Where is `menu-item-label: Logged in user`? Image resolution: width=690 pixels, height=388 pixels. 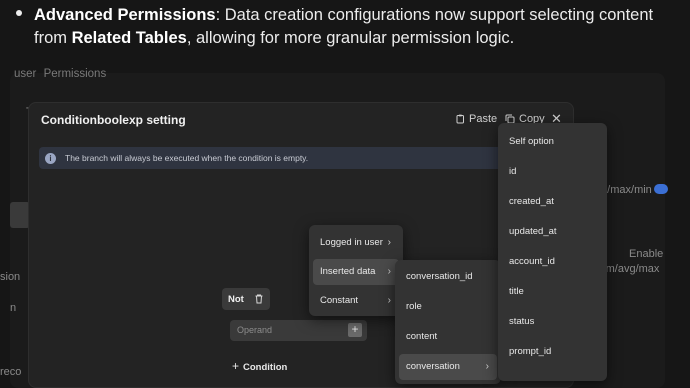 menu-item-label: Logged in user is located at coordinates (351, 242).